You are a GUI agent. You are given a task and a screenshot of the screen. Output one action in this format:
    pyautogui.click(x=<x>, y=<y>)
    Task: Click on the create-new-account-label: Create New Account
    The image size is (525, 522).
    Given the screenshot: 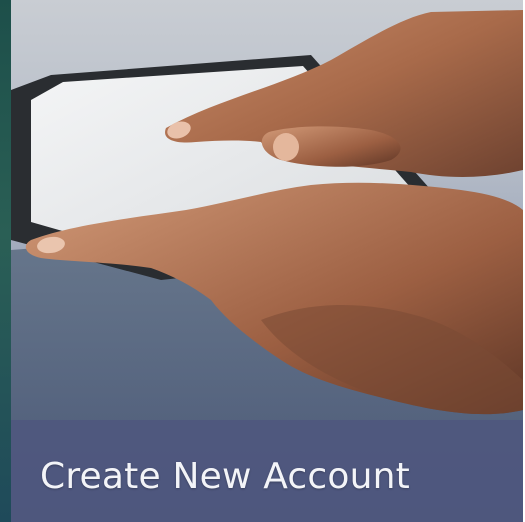 What is the action you would take?
    pyautogui.click(x=225, y=476)
    